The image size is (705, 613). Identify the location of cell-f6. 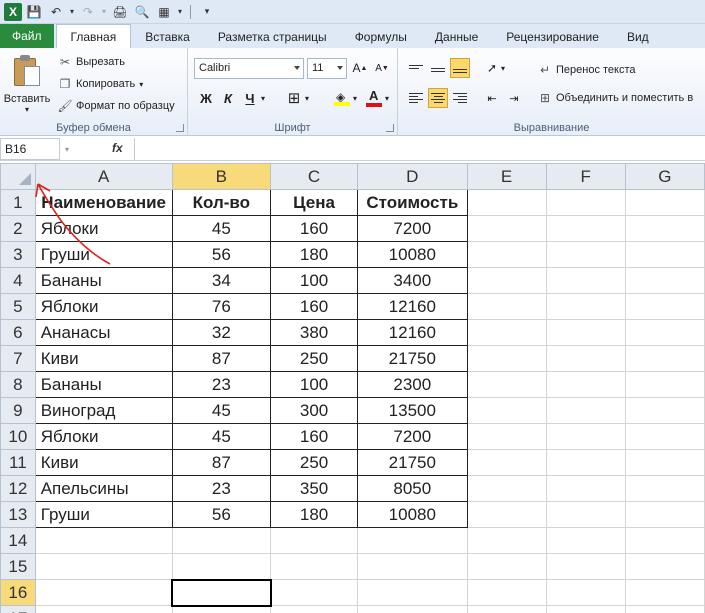
(585, 332).